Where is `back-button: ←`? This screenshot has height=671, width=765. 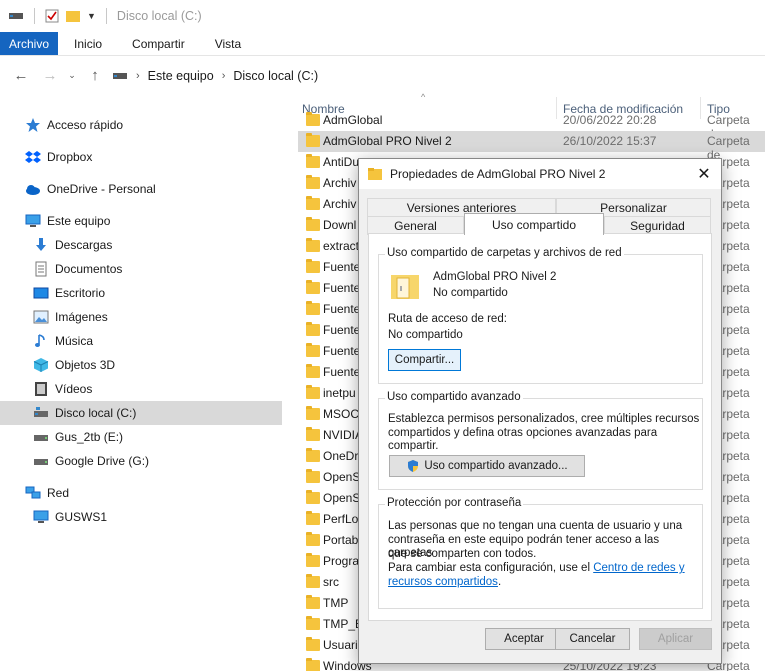
back-button: ← is located at coordinates (21, 75).